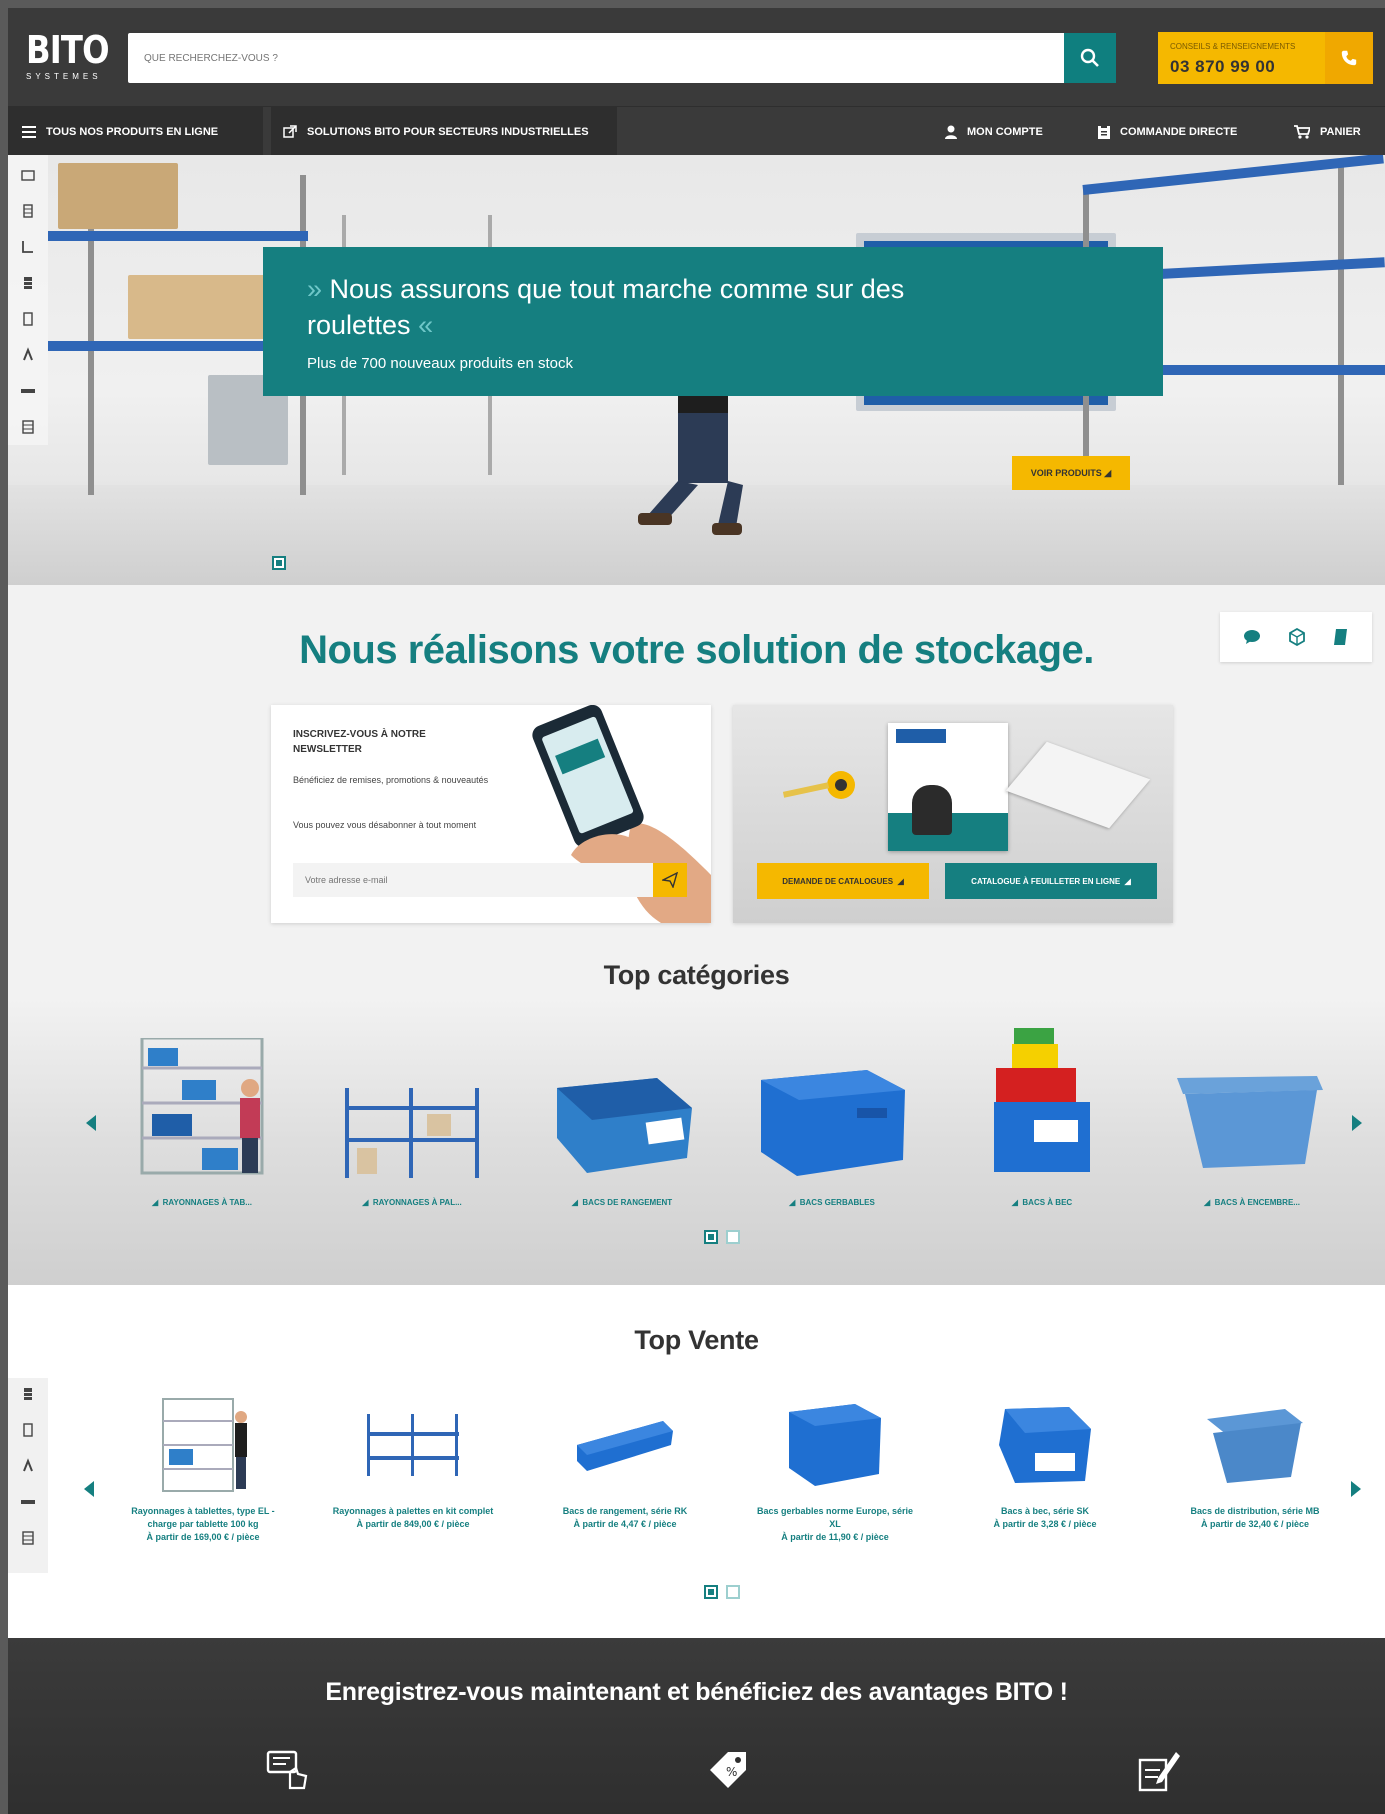 This screenshot has width=1385, height=1814. What do you see at coordinates (1066, 473) in the screenshot?
I see `view-products-label: VOIR PRODUITS` at bounding box center [1066, 473].